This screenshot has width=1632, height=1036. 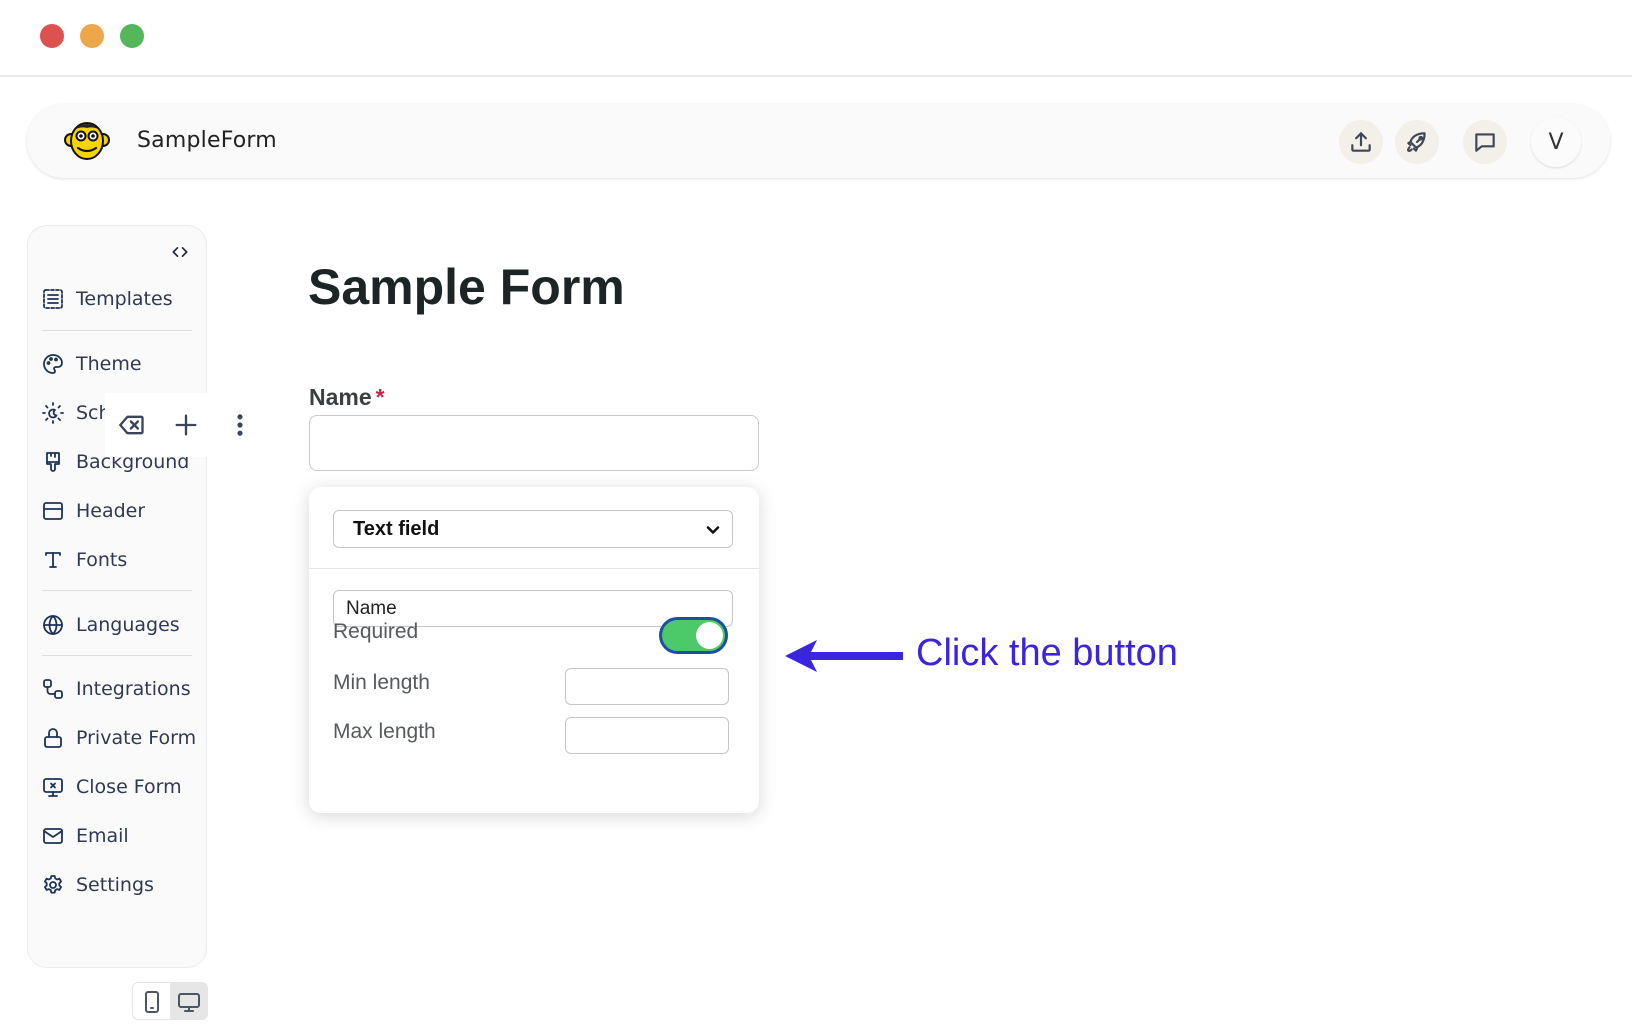 I want to click on sidebar-item-header: Header, so click(x=121, y=511).